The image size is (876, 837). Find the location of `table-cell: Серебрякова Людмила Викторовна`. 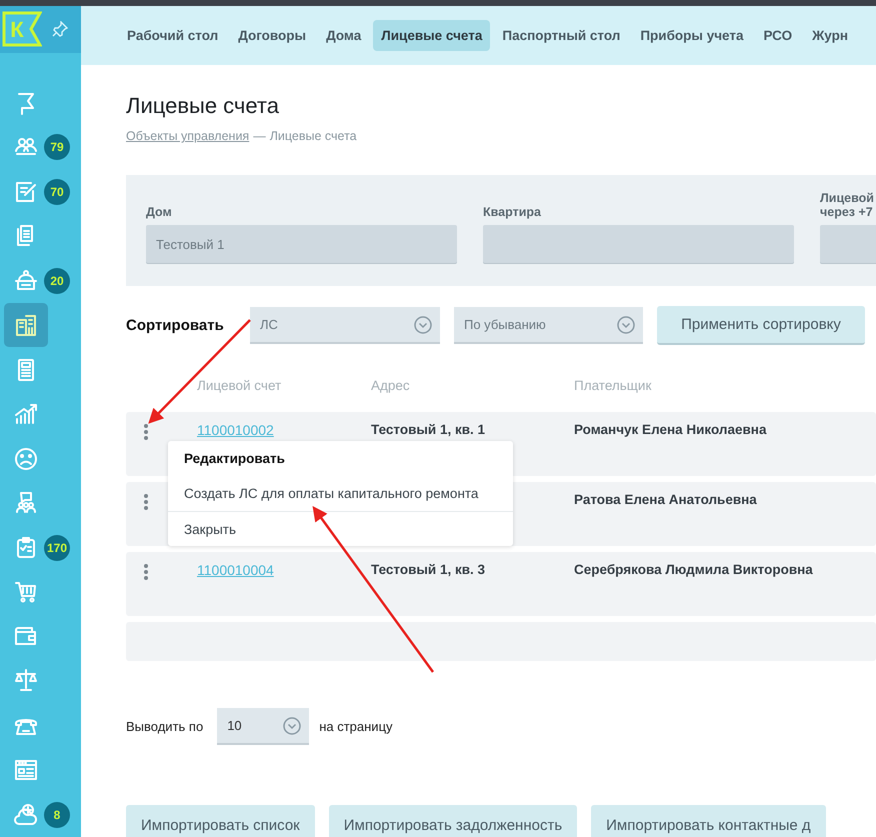

table-cell: Серебрякова Людмила Викторовна is located at coordinates (693, 569).